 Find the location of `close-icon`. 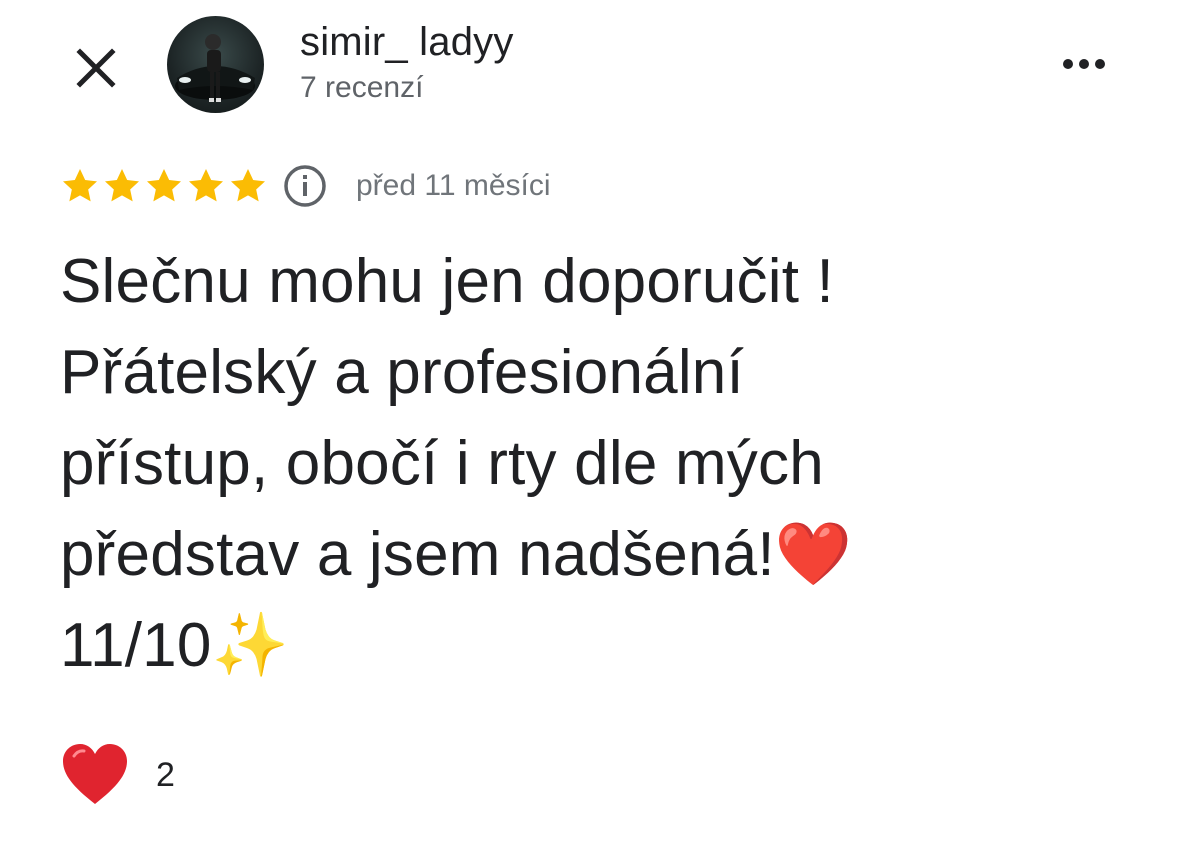

close-icon is located at coordinates (96, 68).